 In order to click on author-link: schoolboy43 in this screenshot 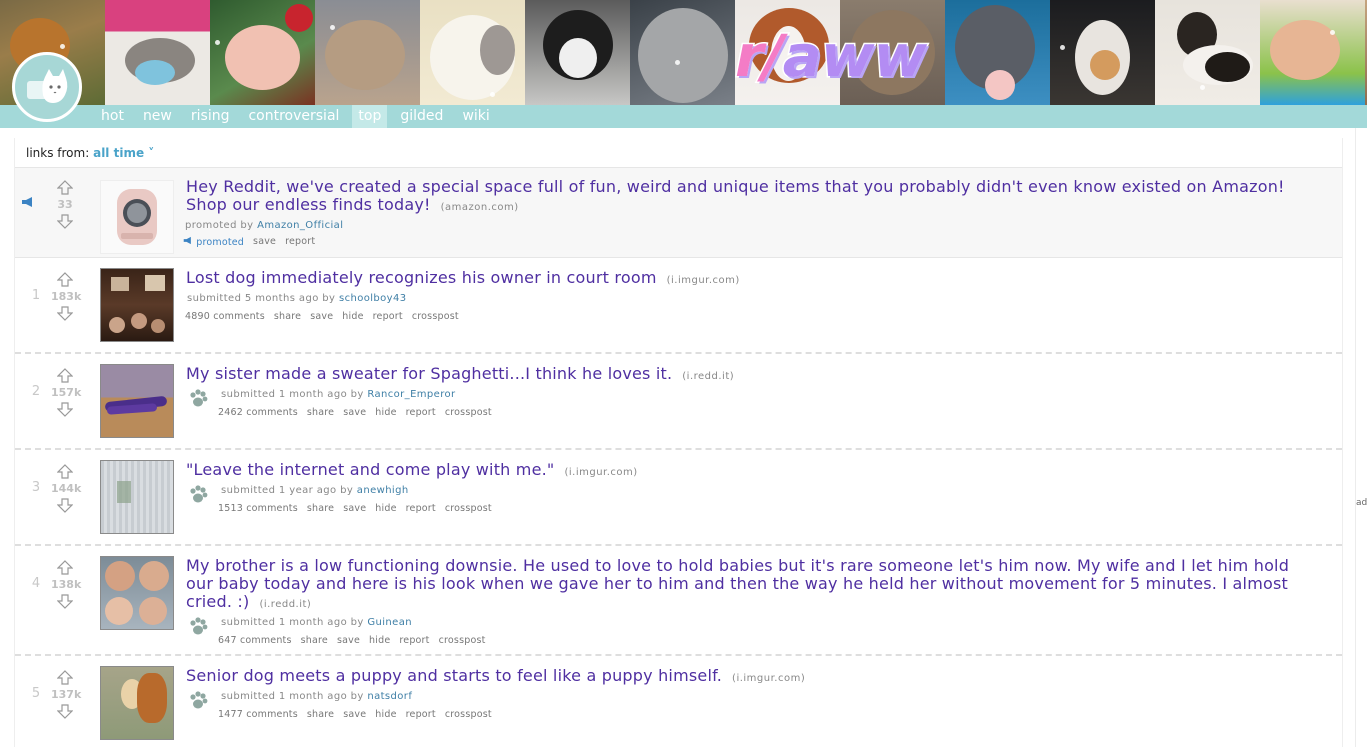, I will do `click(373, 298)`.